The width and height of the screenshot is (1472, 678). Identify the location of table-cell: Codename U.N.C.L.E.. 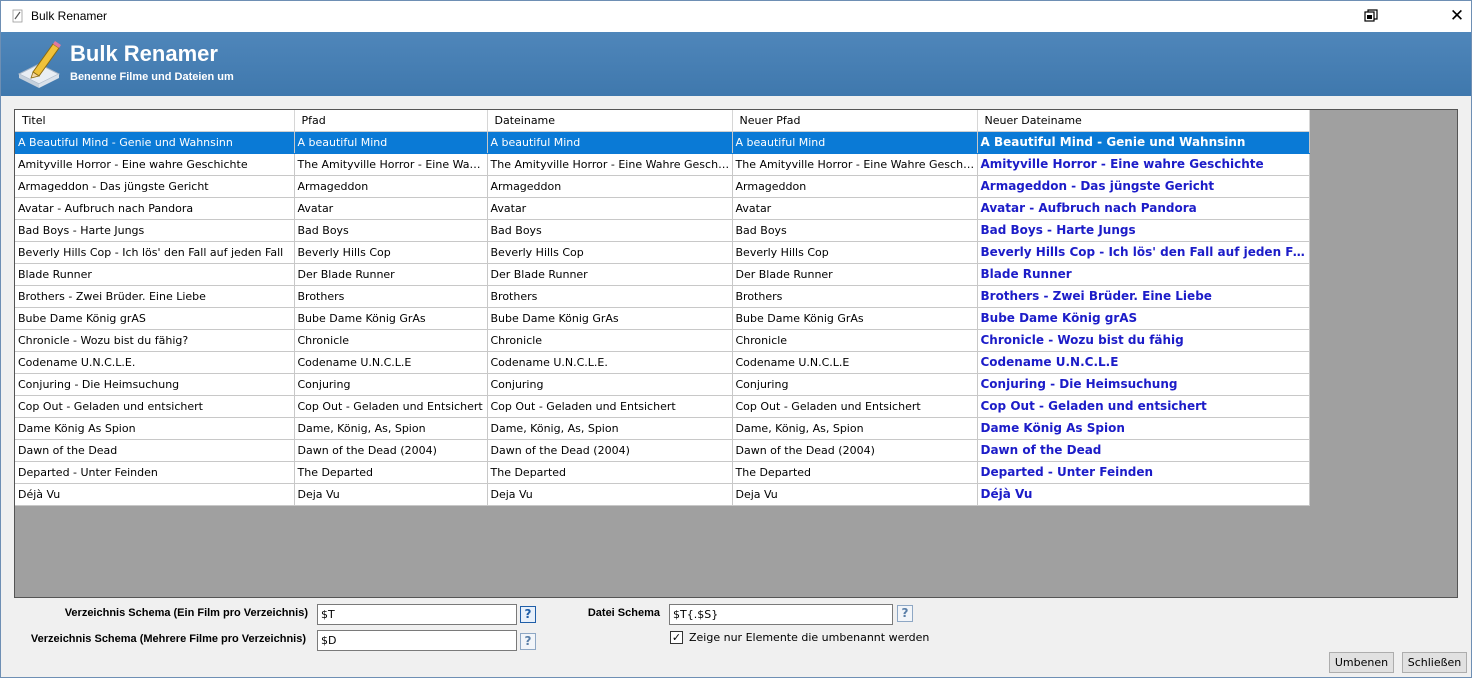
(155, 362).